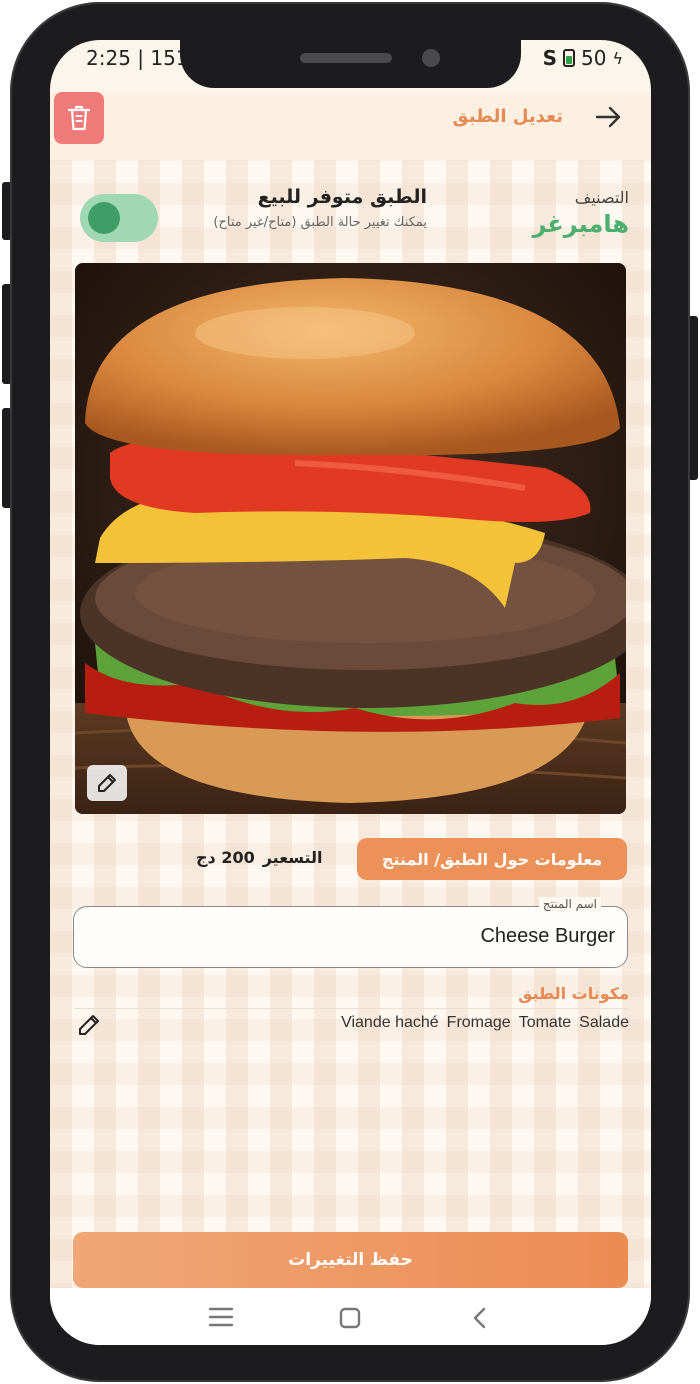 The height and width of the screenshot is (1384, 700). What do you see at coordinates (549, 58) in the screenshot?
I see `app-notification-icon: S` at bounding box center [549, 58].